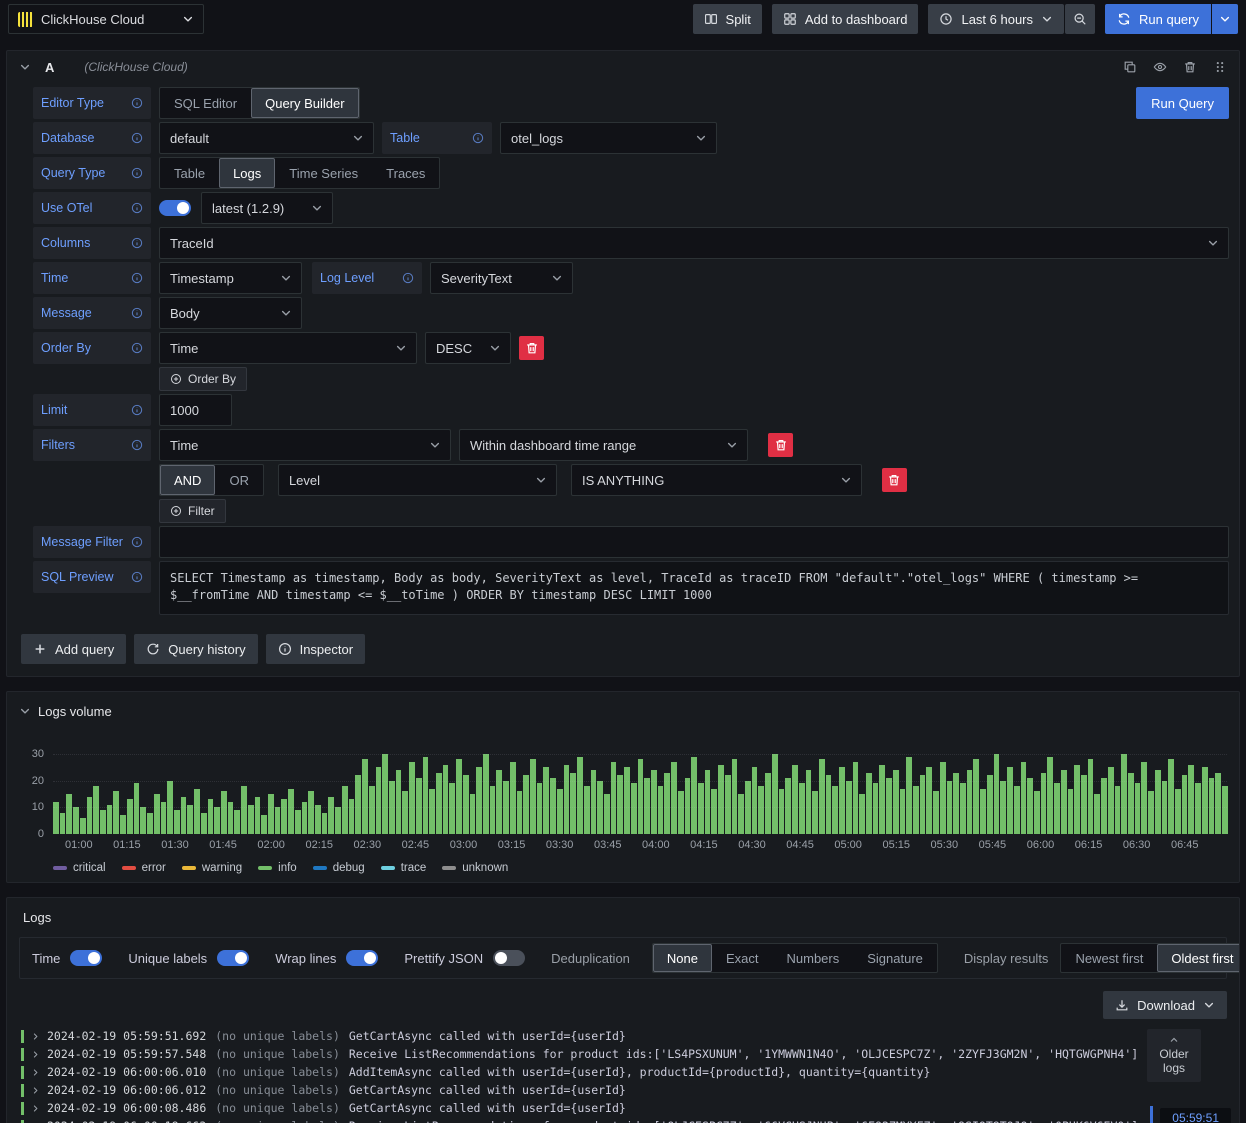  What do you see at coordinates (188, 480) in the screenshot?
I see `option-and: AND` at bounding box center [188, 480].